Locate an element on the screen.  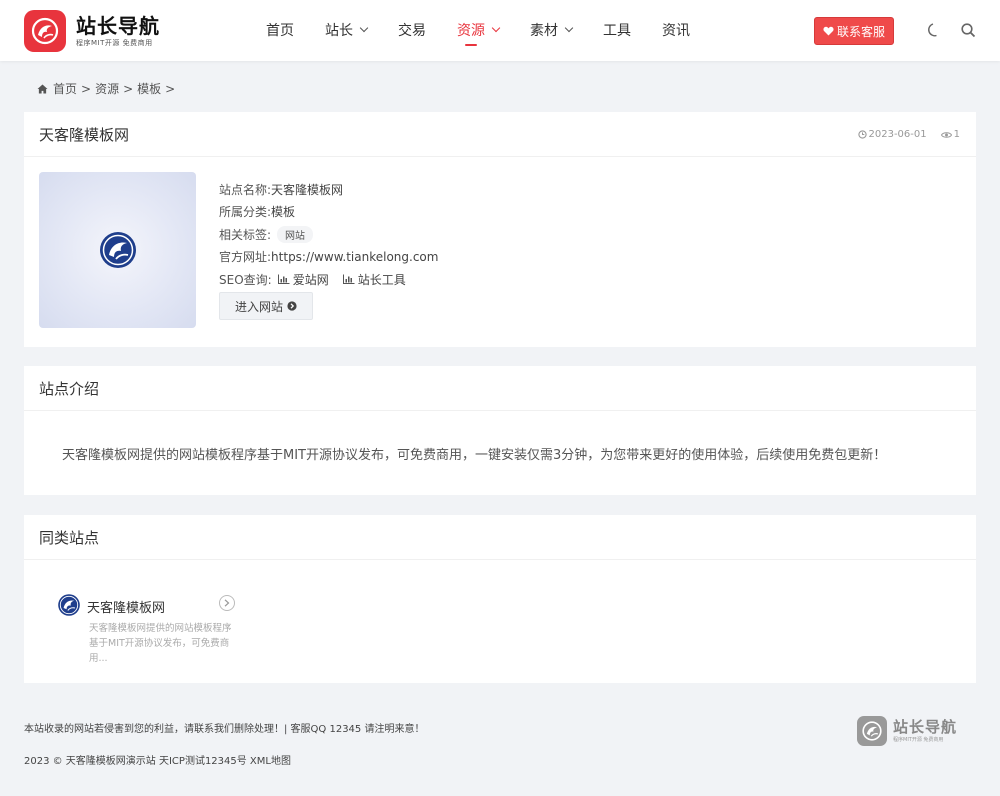
clock-icon is located at coordinates (862, 134).